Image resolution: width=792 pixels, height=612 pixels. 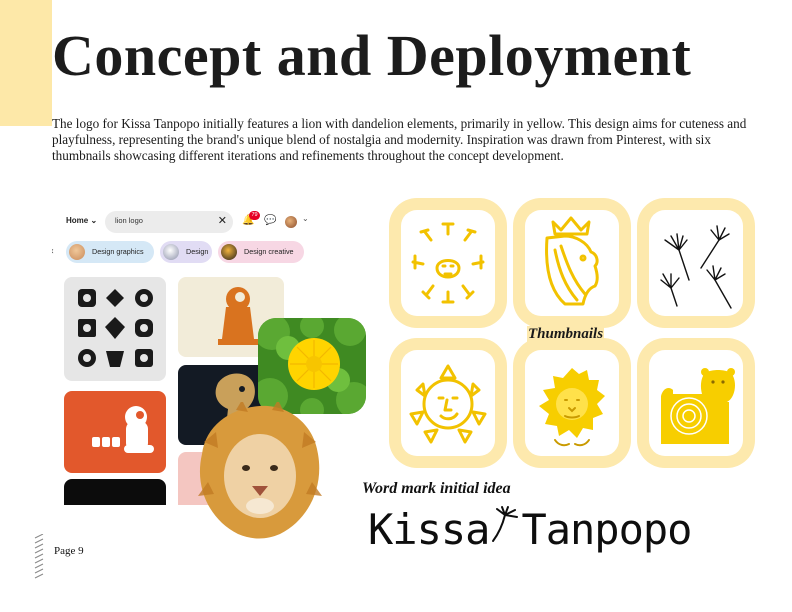 What do you see at coordinates (505, 524) in the screenshot?
I see `dandelion-seed-icon` at bounding box center [505, 524].